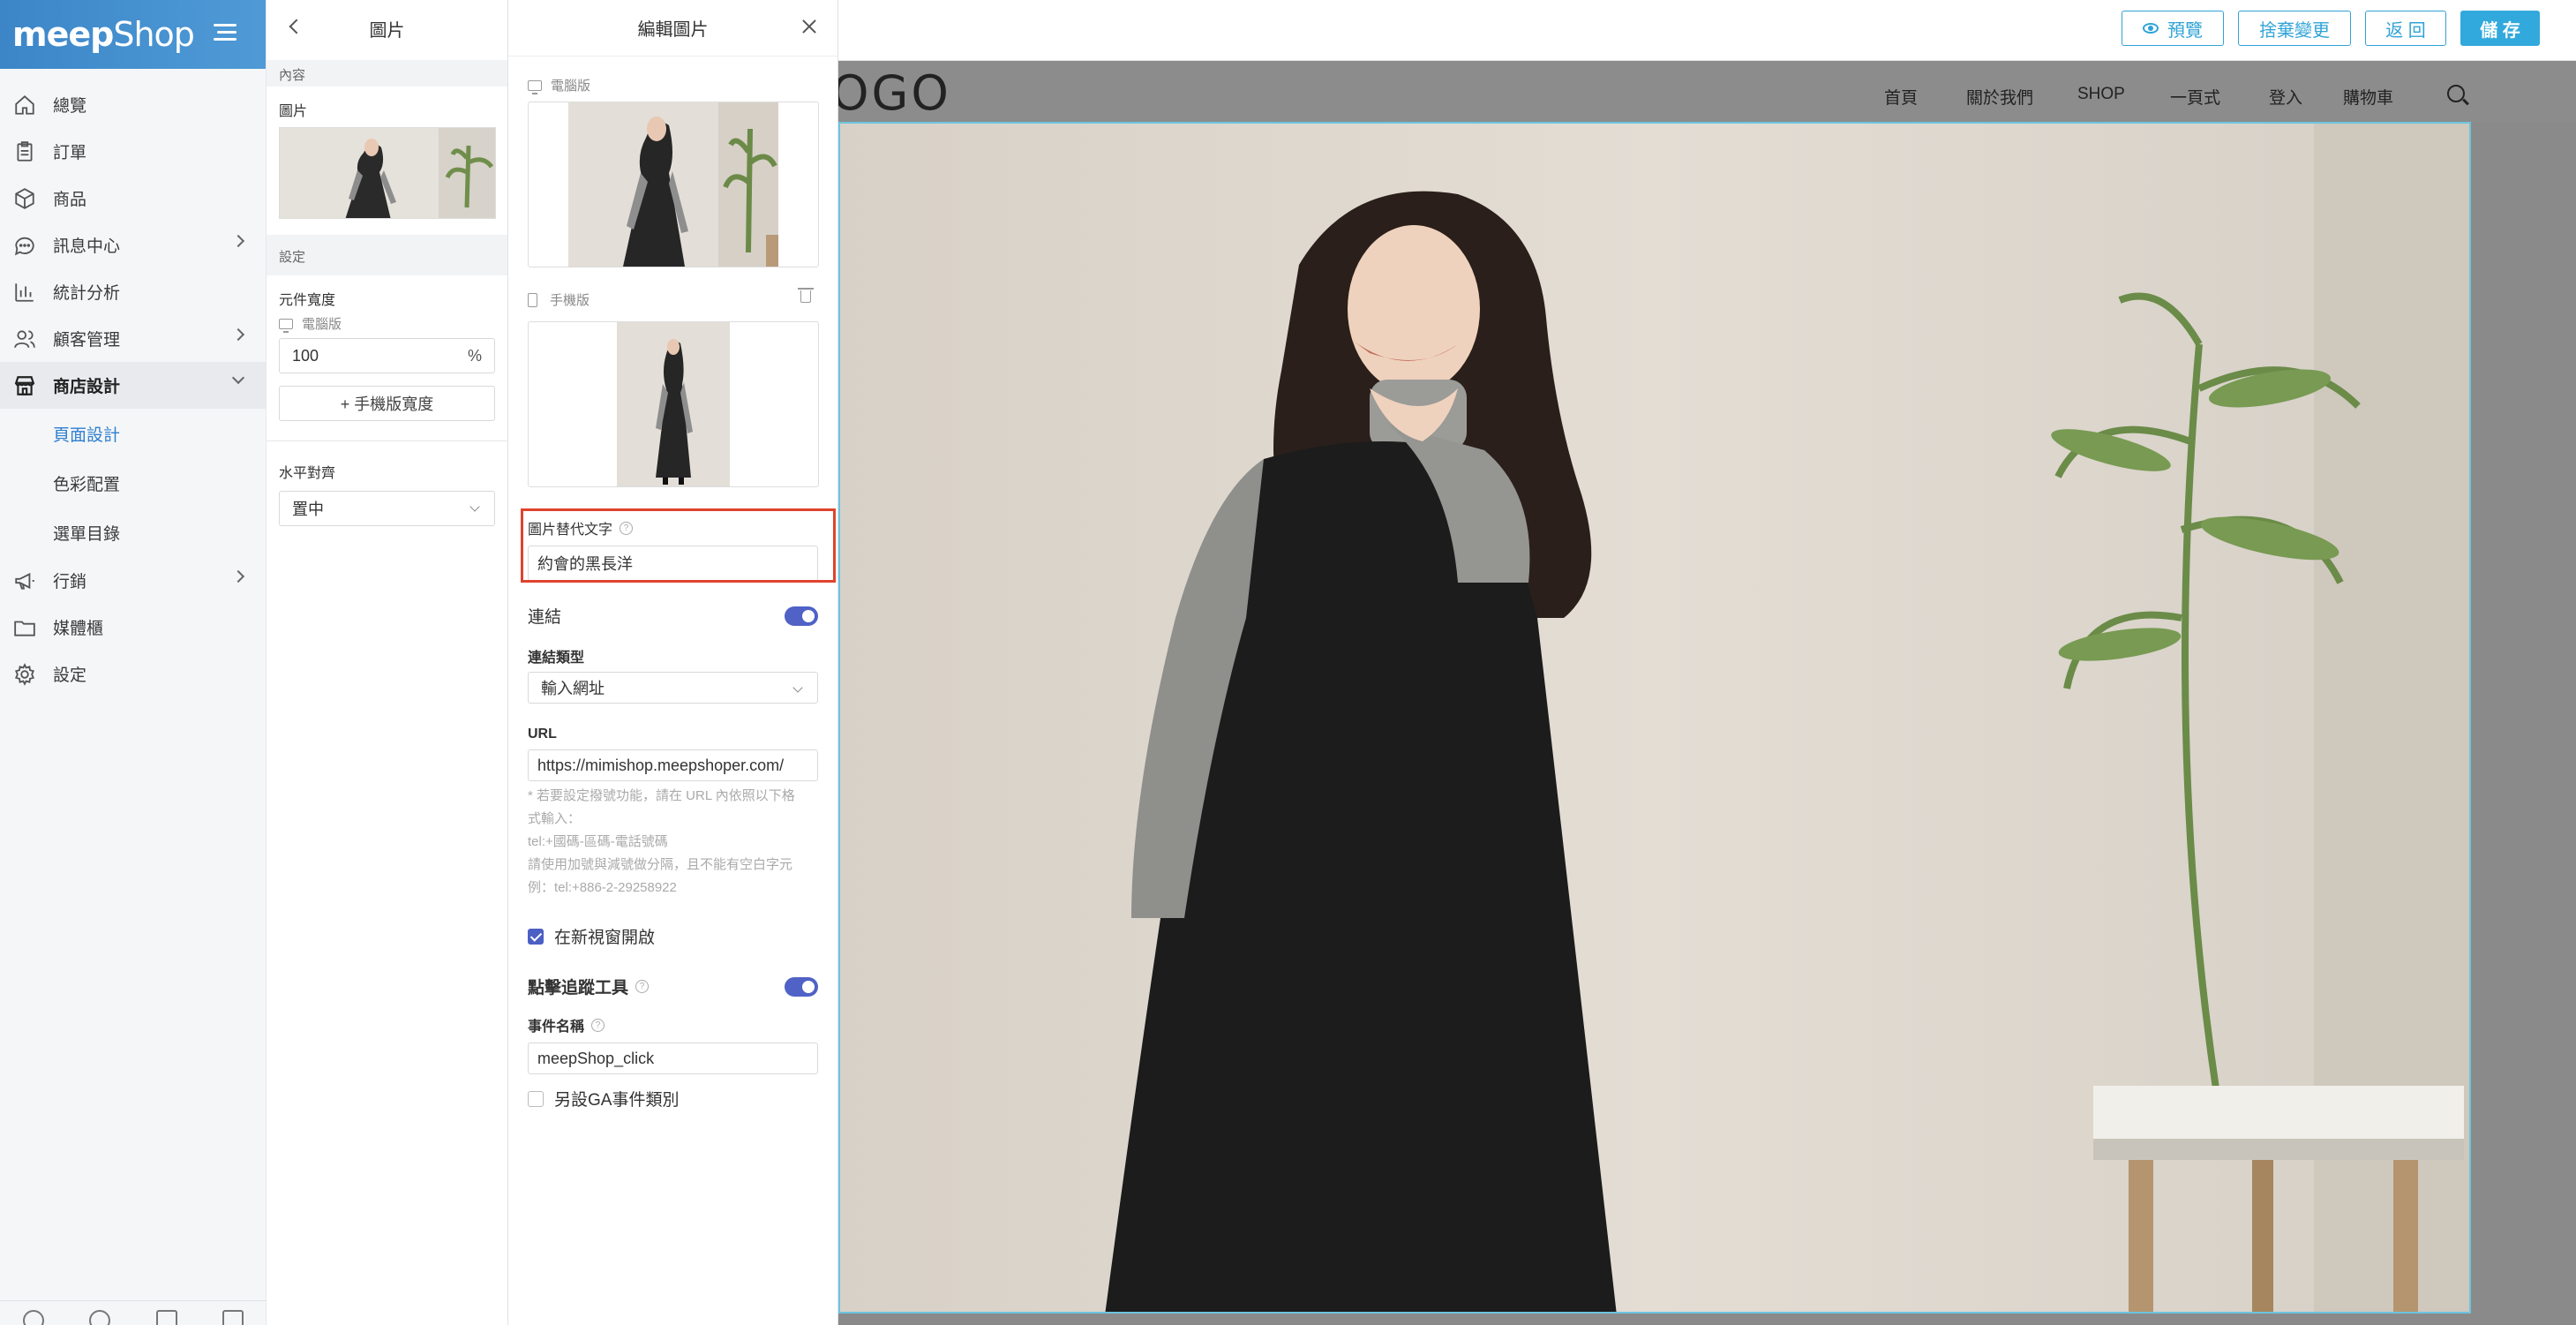 Image resolution: width=2576 pixels, height=1325 pixels. Describe the element at coordinates (673, 765) in the screenshot. I see `url-input: https://mimishop.meepshoper.com/` at that location.